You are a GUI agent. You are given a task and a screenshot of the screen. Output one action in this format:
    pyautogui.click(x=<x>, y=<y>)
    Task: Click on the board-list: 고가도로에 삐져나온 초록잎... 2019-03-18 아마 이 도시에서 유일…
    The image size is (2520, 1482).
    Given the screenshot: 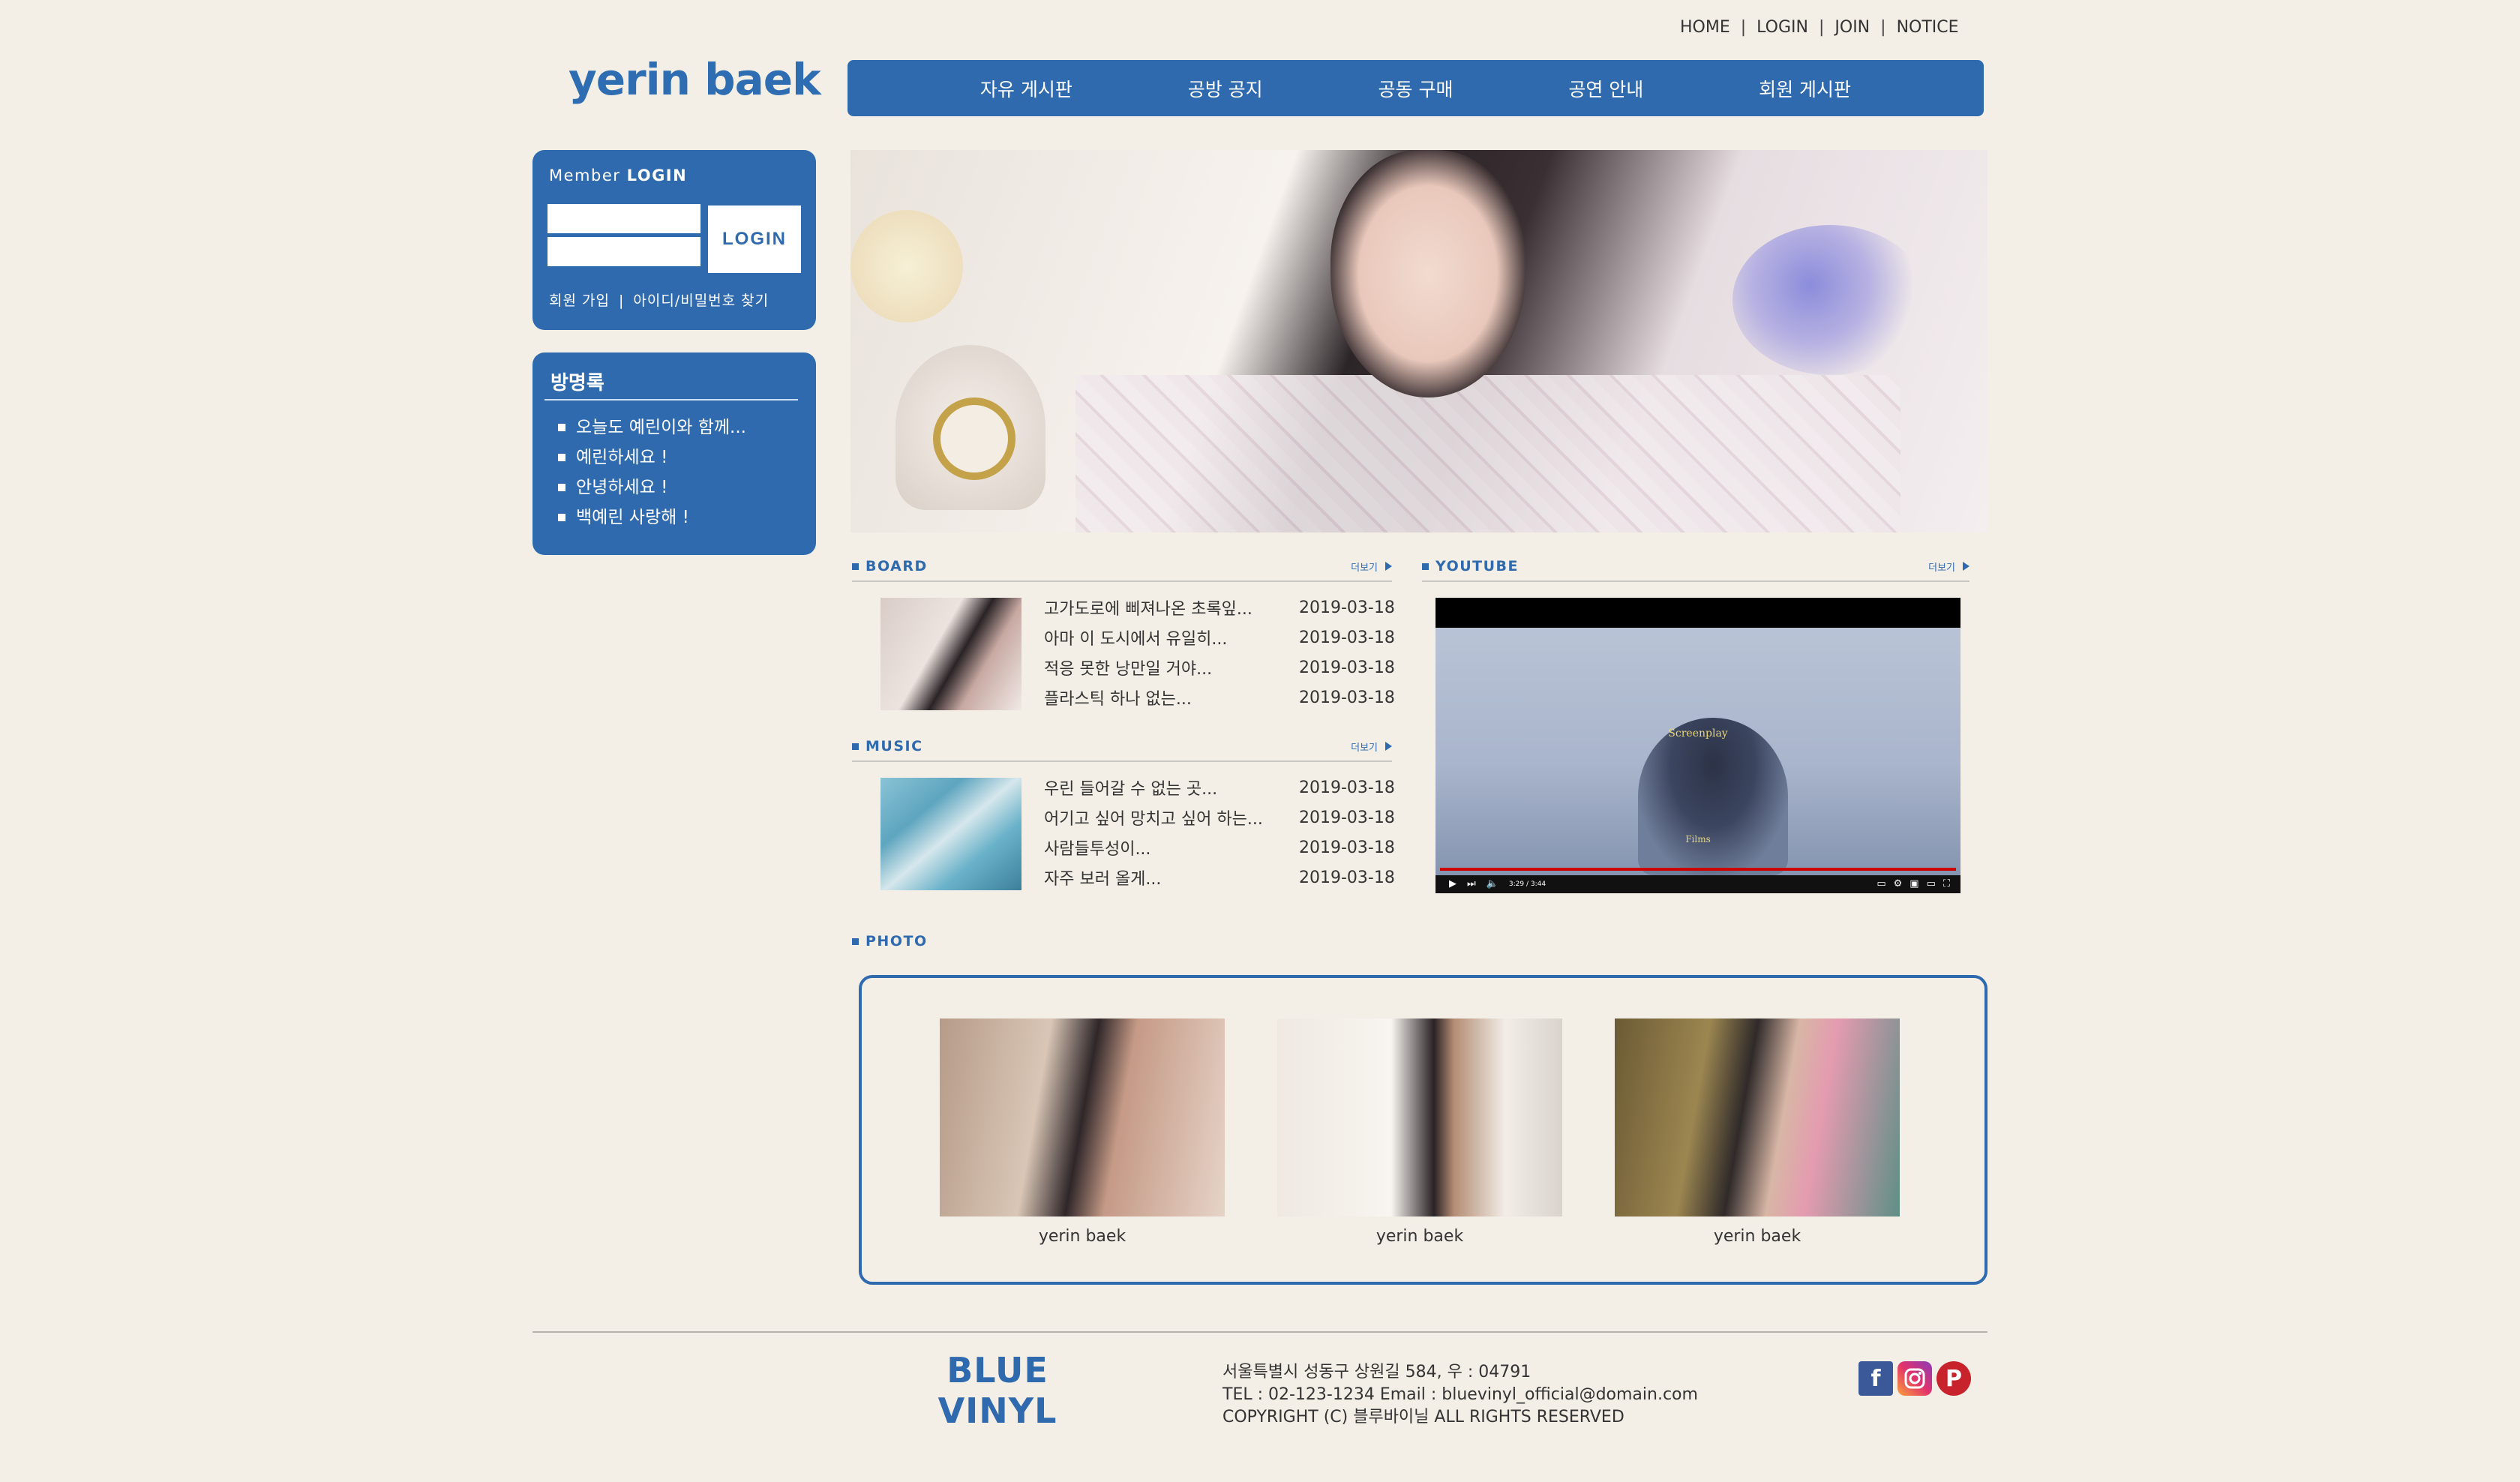 What is the action you would take?
    pyautogui.click(x=1220, y=652)
    